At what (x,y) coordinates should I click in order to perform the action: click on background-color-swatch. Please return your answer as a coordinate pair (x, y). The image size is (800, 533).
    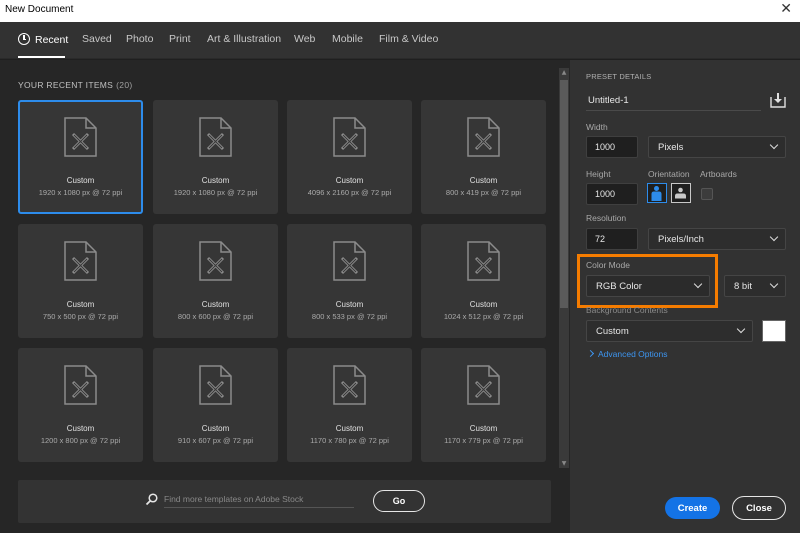
    Looking at the image, I should click on (774, 331).